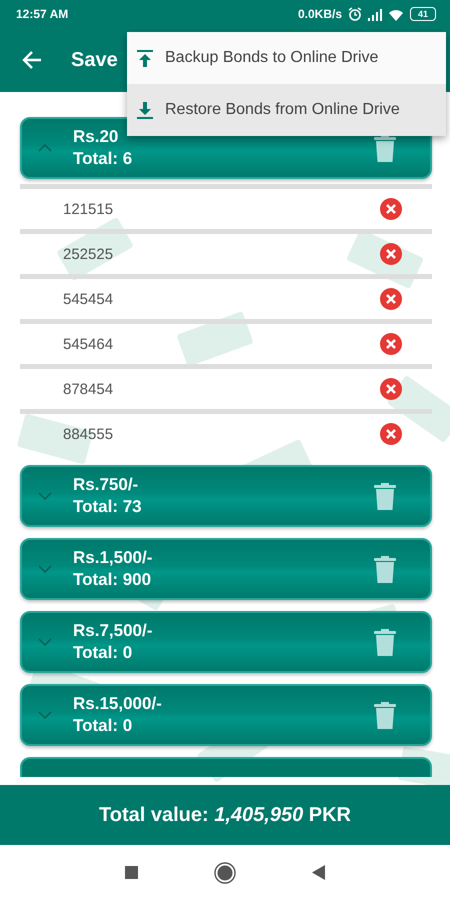 The width and height of the screenshot is (450, 900). What do you see at coordinates (225, 873) in the screenshot?
I see `home-icon` at bounding box center [225, 873].